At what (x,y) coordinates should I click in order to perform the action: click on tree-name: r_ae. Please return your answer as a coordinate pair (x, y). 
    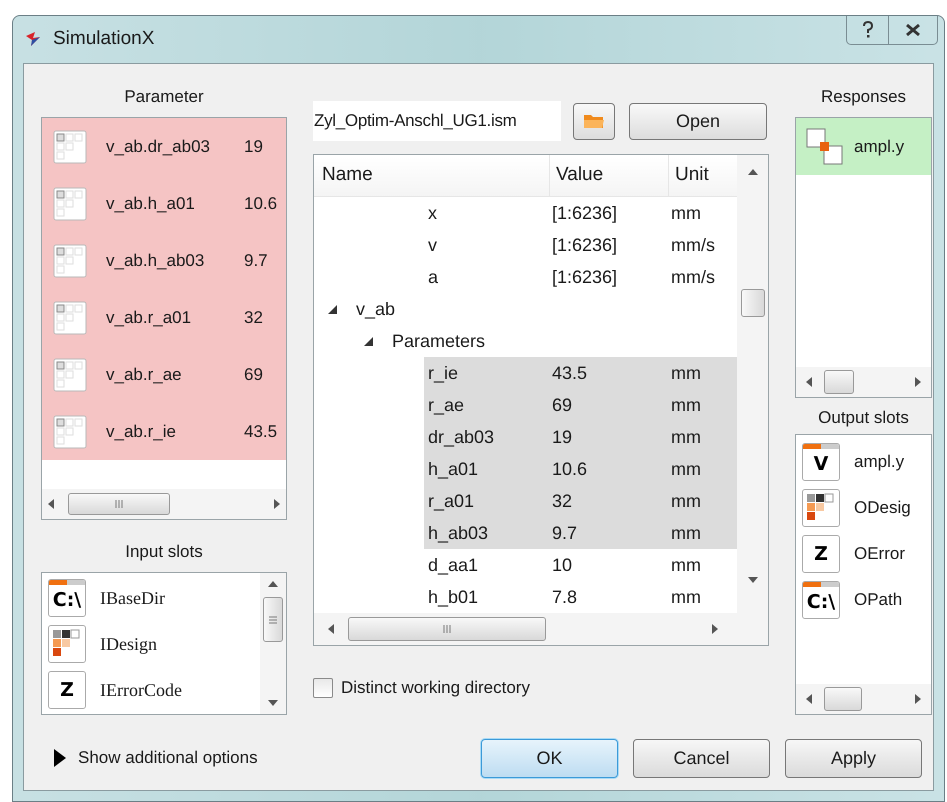
    Looking at the image, I should click on (447, 405).